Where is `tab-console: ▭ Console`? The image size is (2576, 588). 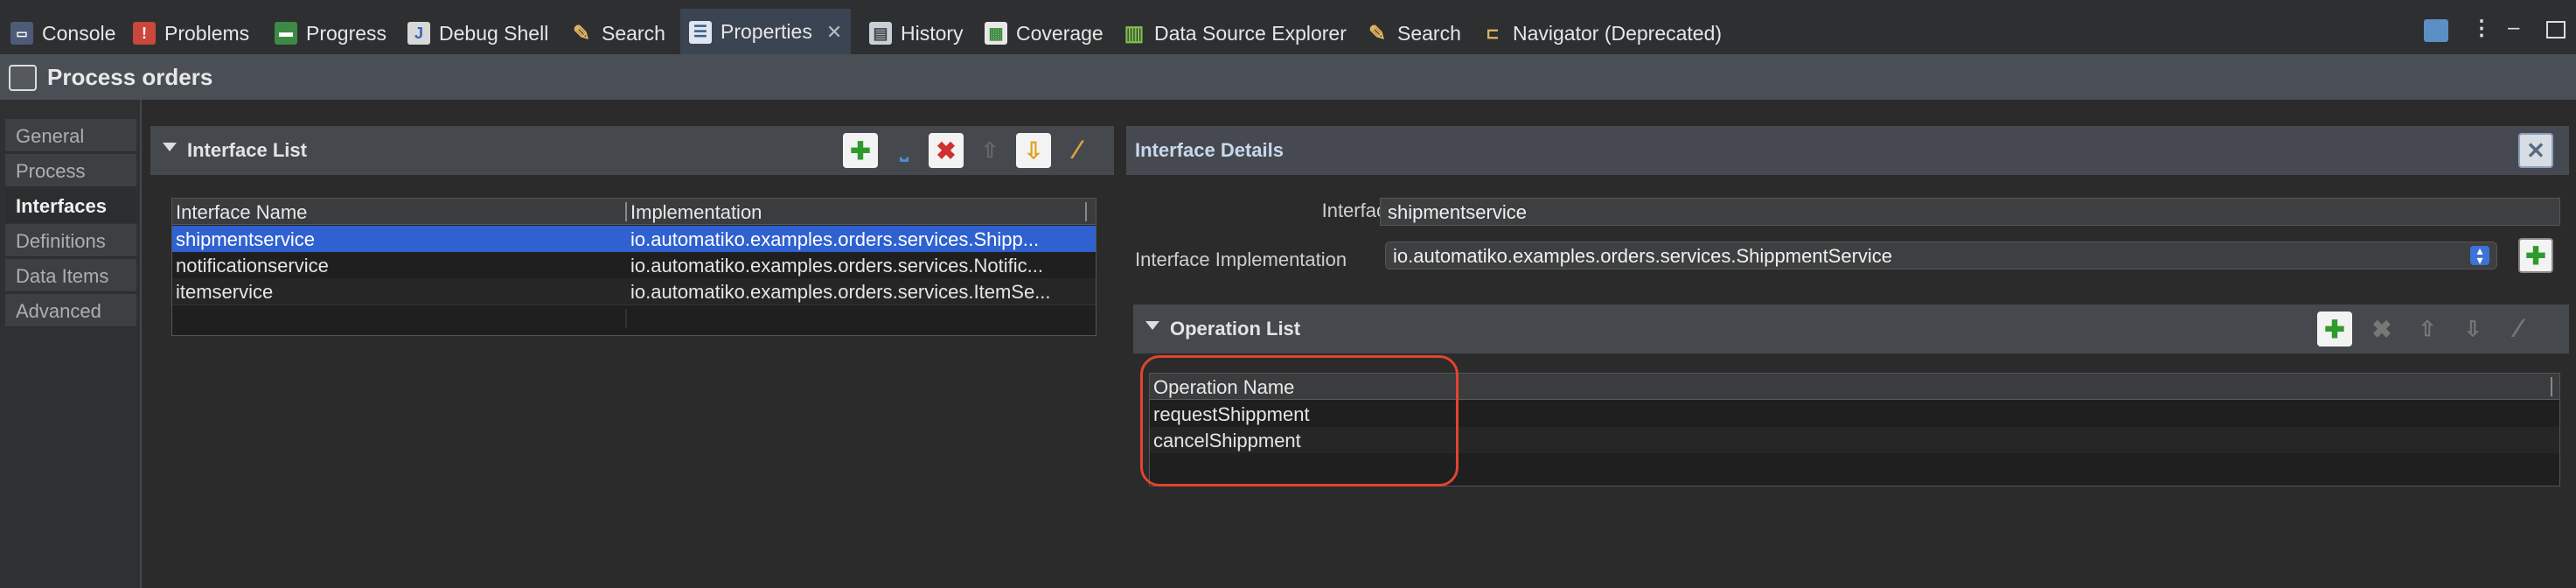
tab-console: ▭ Console is located at coordinates (62, 33).